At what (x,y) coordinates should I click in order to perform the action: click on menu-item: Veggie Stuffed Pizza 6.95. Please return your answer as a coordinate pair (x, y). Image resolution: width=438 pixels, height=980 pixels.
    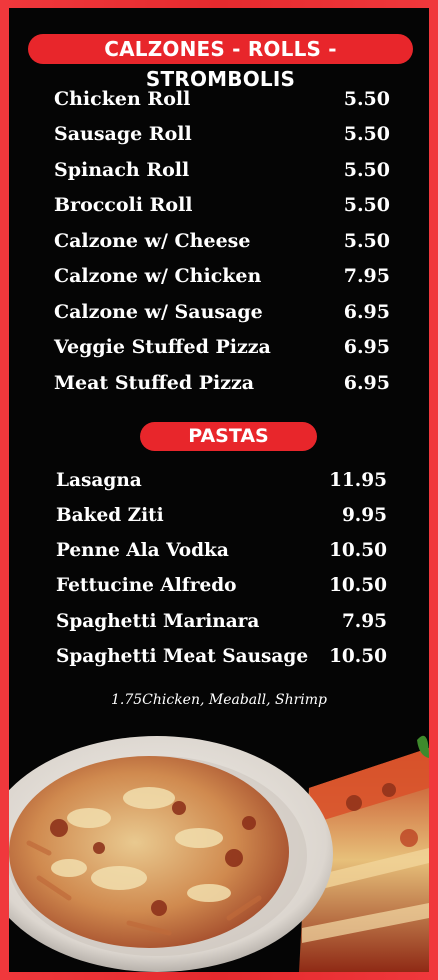
    Looking at the image, I should click on (219, 351).